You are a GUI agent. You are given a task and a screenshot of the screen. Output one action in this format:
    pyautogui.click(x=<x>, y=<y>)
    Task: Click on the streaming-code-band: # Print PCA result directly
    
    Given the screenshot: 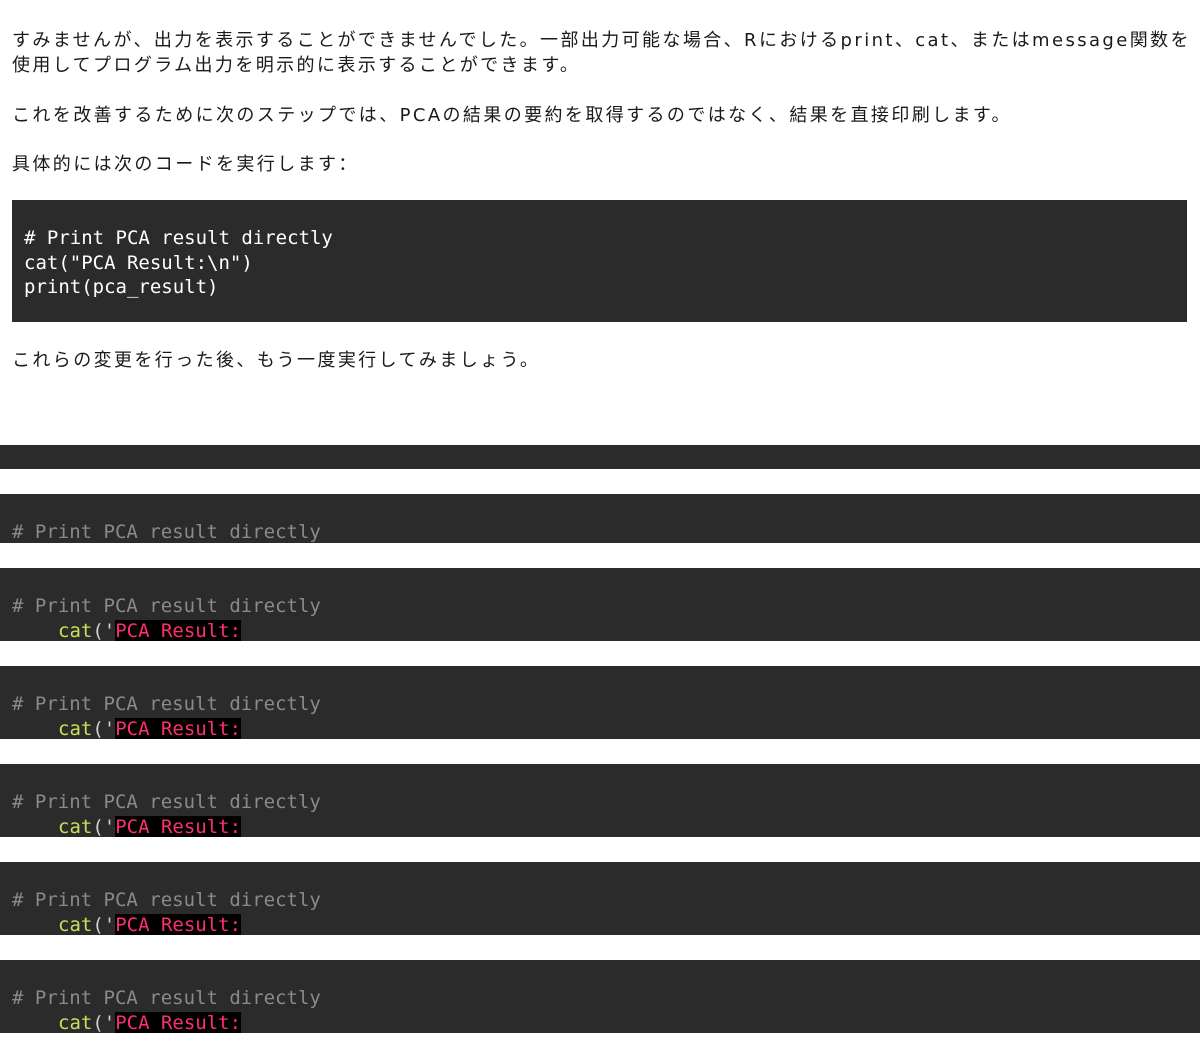 What is the action you would take?
    pyautogui.click(x=600, y=518)
    